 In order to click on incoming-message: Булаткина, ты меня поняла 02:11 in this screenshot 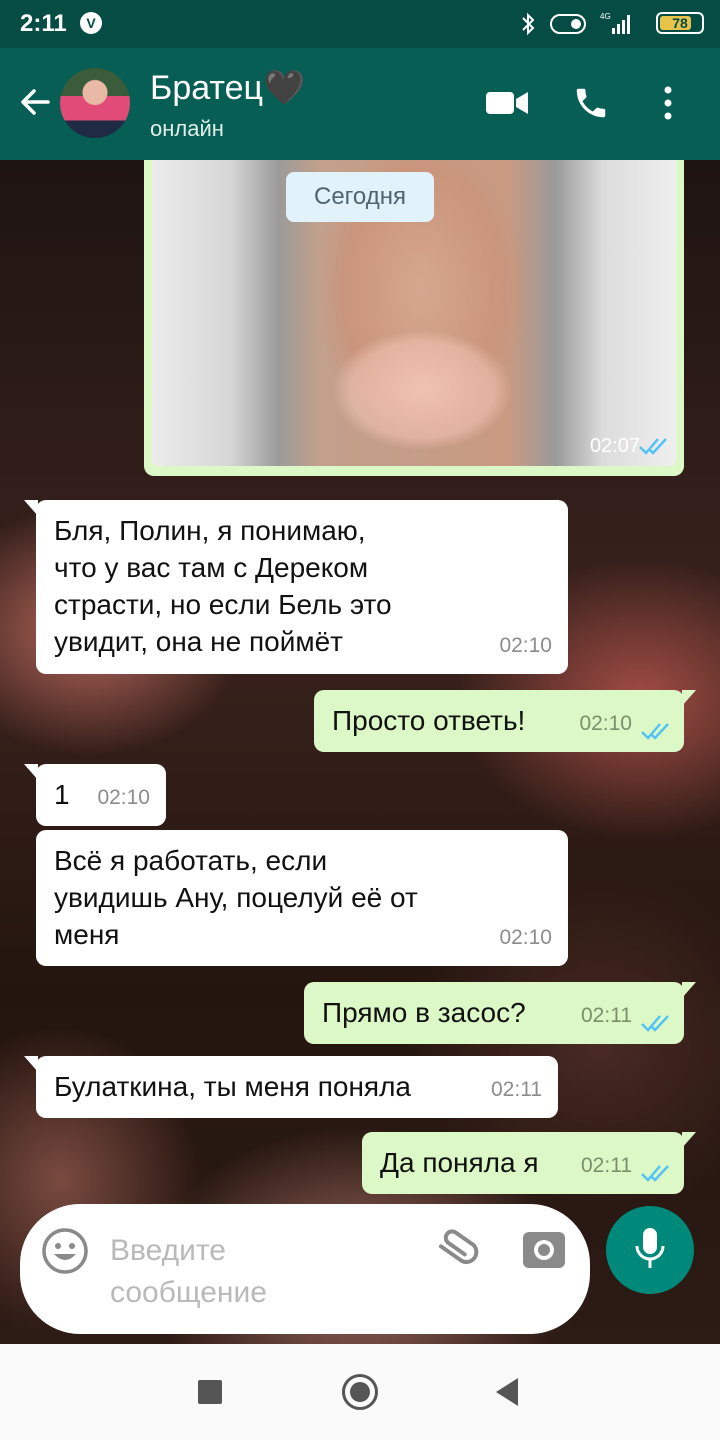, I will do `click(291, 1087)`.